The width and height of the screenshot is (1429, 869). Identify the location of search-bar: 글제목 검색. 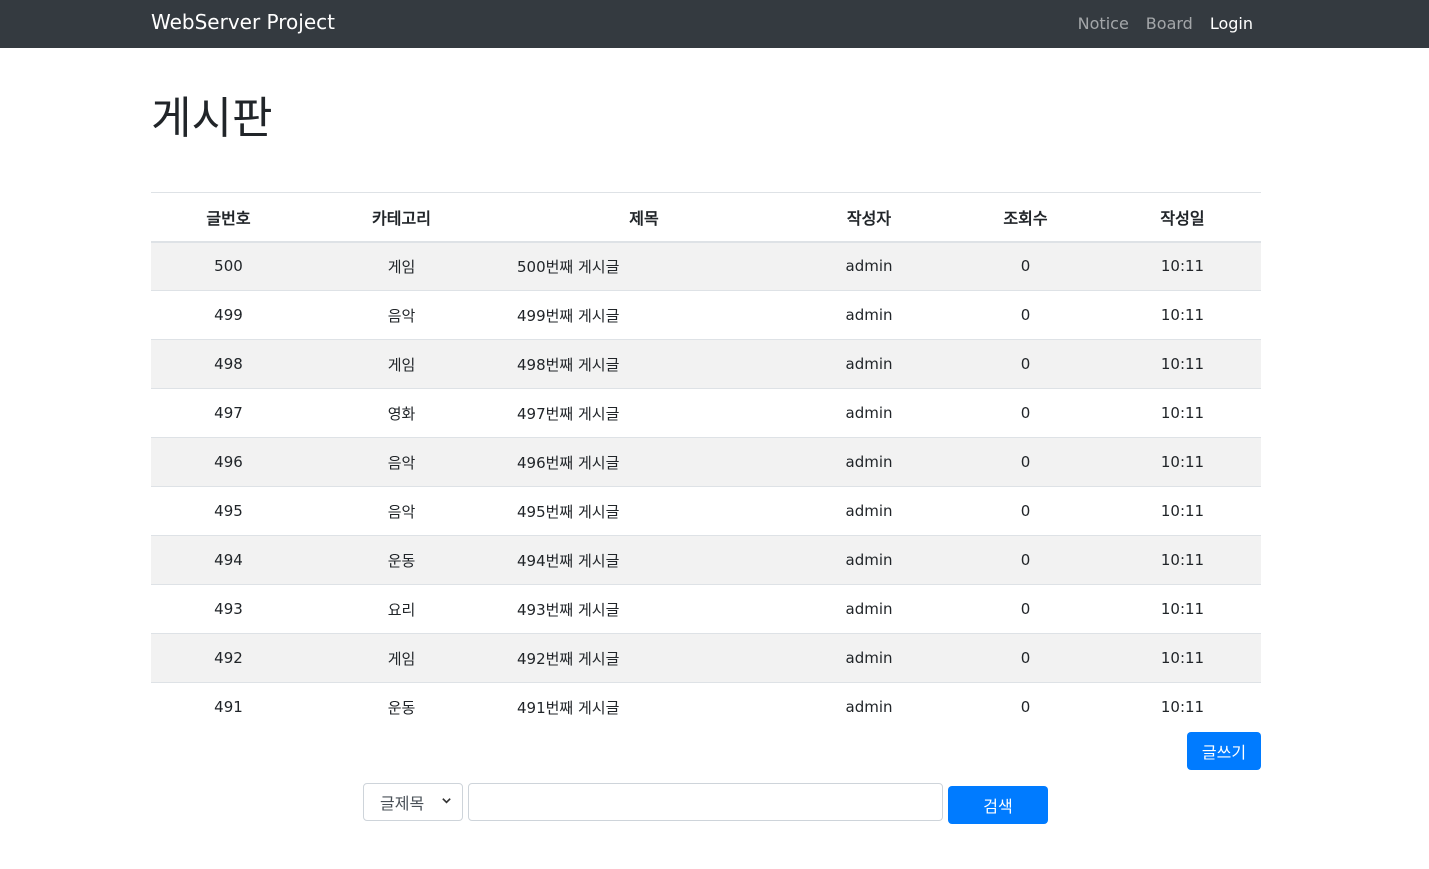
(705, 802).